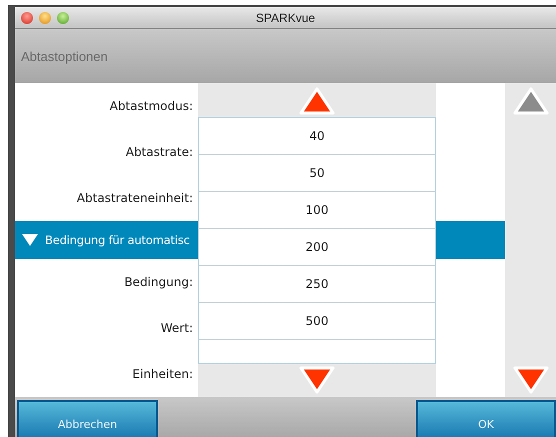 The width and height of the screenshot is (556, 437). I want to click on field-label: Abtastrateneinheit:, so click(134, 198).